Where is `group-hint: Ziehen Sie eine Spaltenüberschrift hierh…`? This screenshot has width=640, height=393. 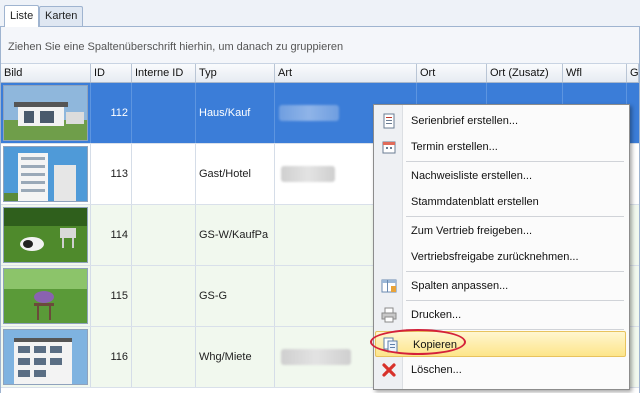
group-hint: Ziehen Sie eine Spaltenüberschrift hierh… is located at coordinates (176, 47).